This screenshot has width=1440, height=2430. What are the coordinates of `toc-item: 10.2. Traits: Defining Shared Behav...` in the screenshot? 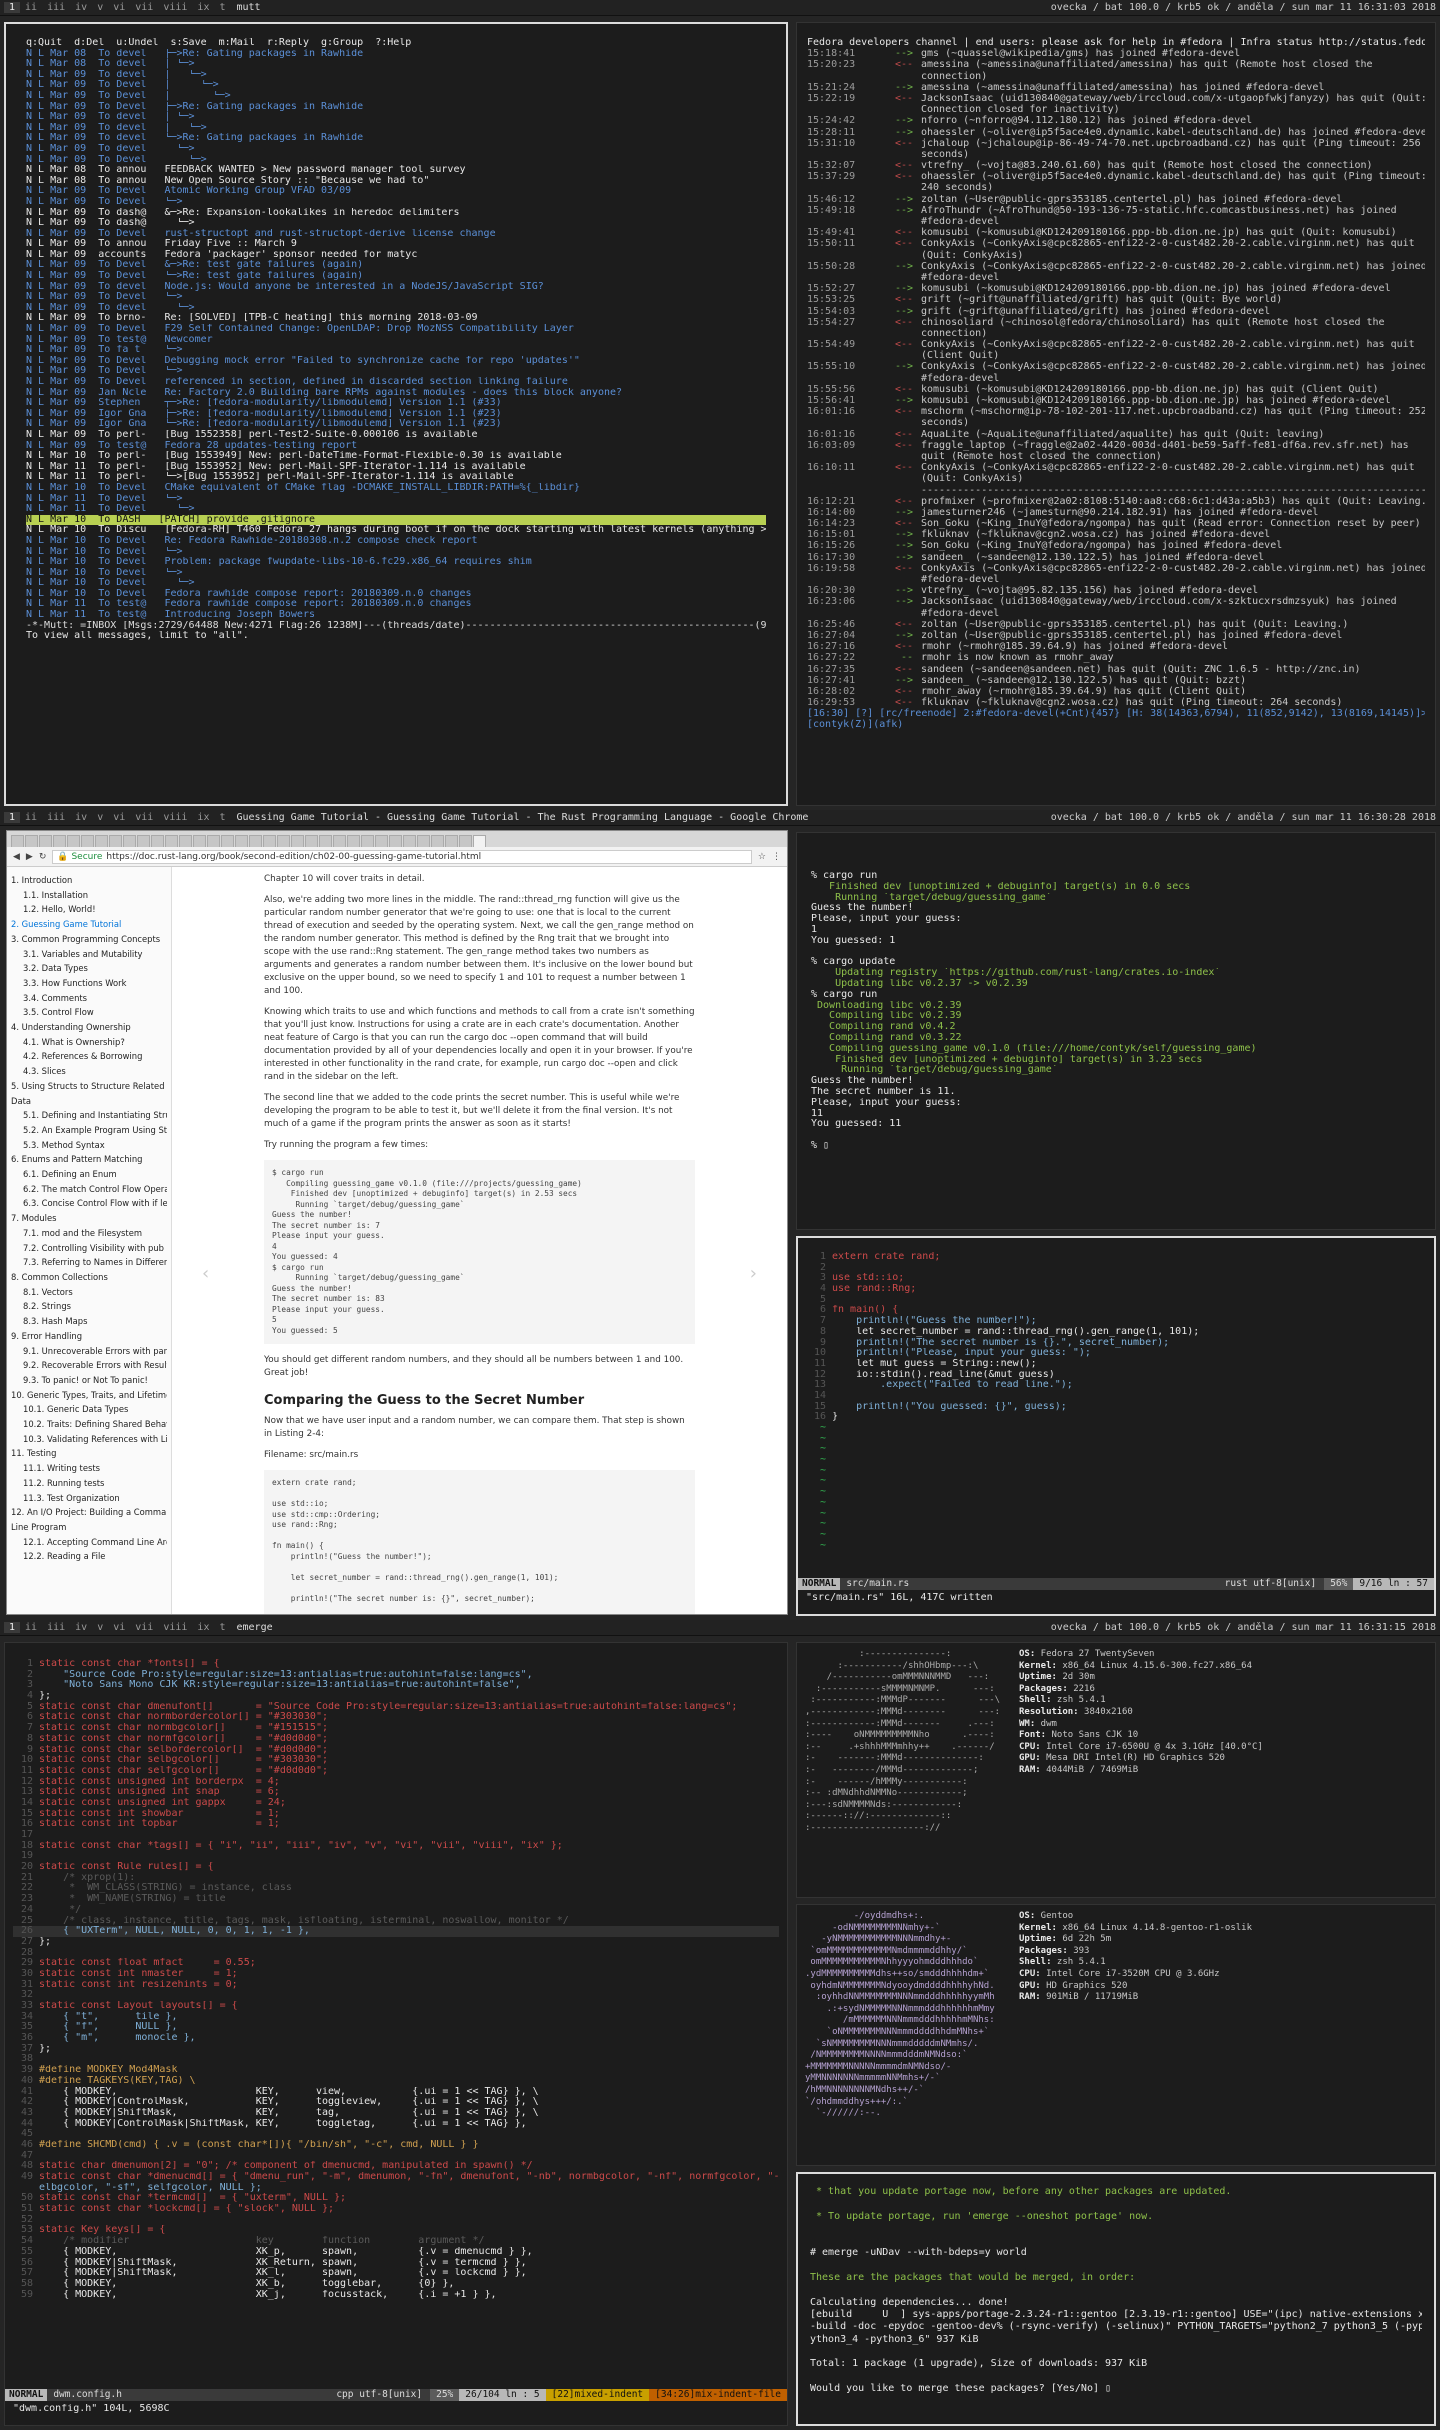 It's located at (89, 1424).